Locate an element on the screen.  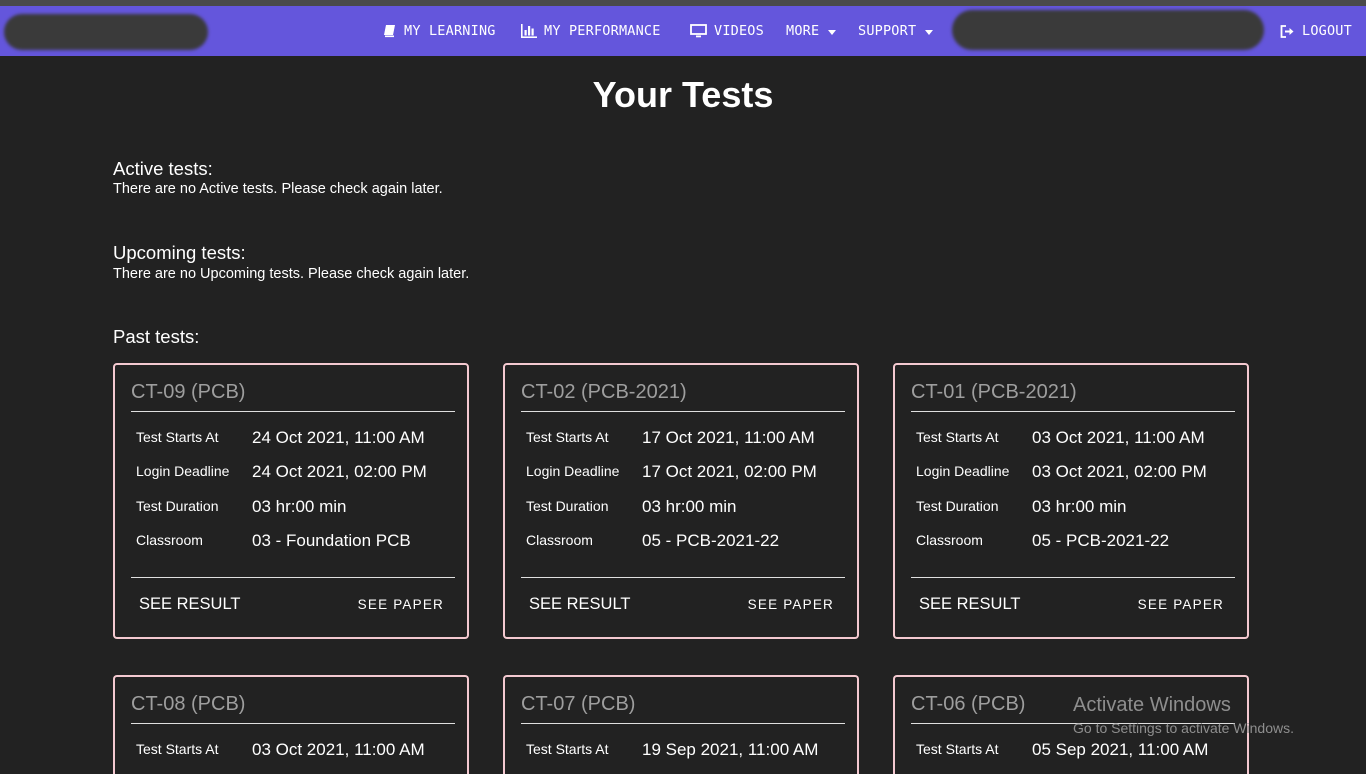
redacted-user-scribble is located at coordinates (1108, 30).